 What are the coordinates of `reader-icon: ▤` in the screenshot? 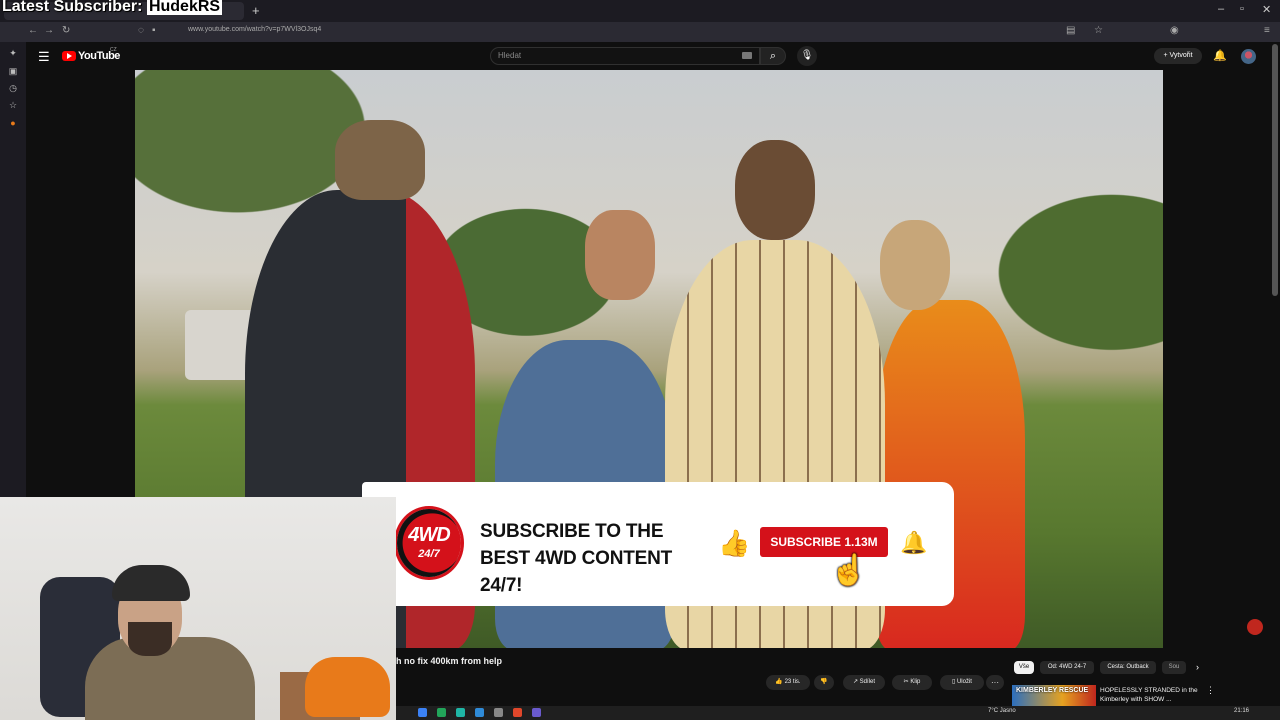 It's located at (1070, 30).